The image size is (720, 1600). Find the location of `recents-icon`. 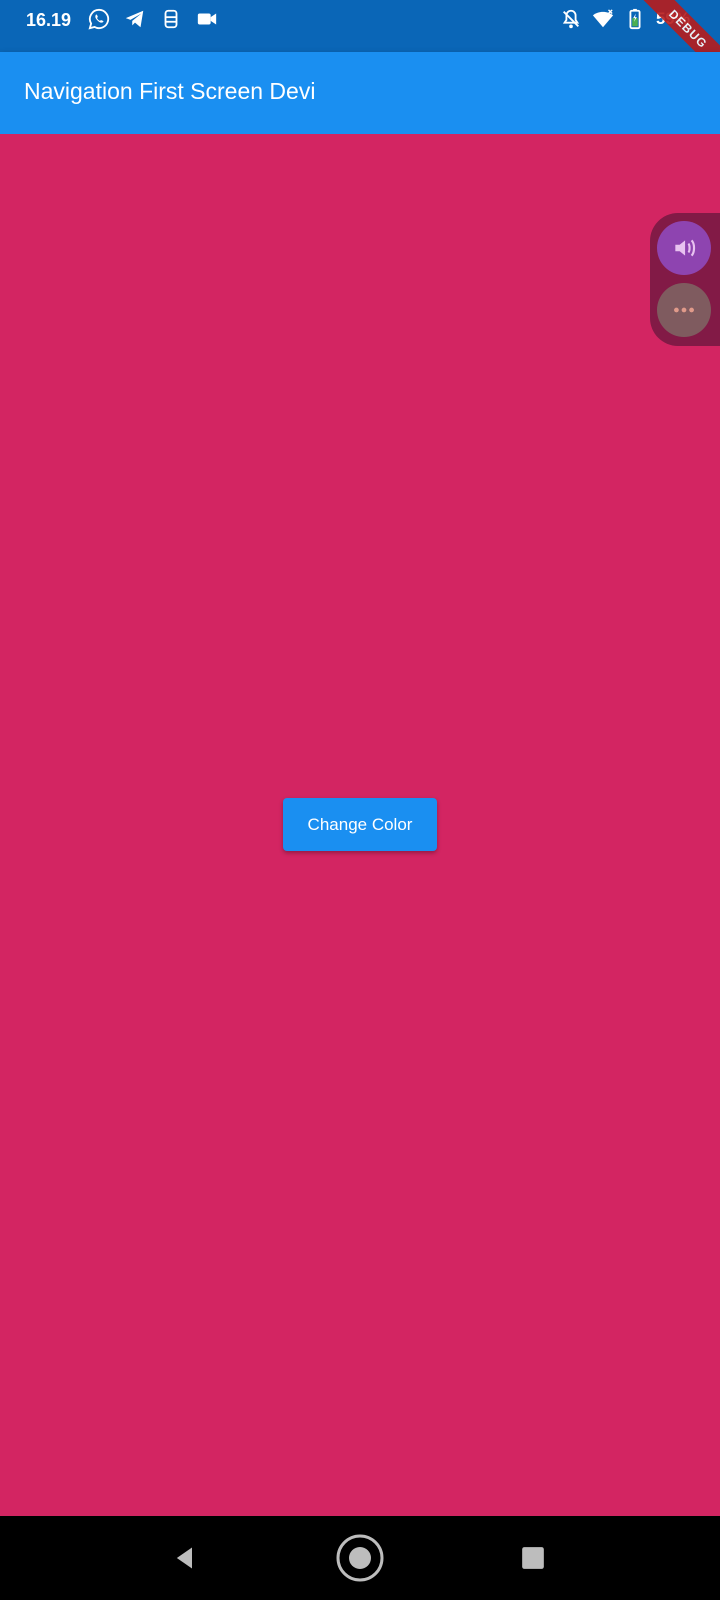

recents-icon is located at coordinates (533, 1558).